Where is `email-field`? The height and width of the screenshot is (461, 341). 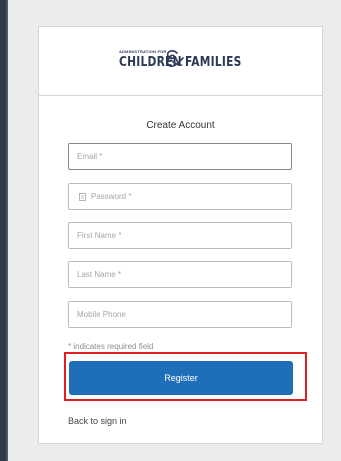
email-field is located at coordinates (180, 156).